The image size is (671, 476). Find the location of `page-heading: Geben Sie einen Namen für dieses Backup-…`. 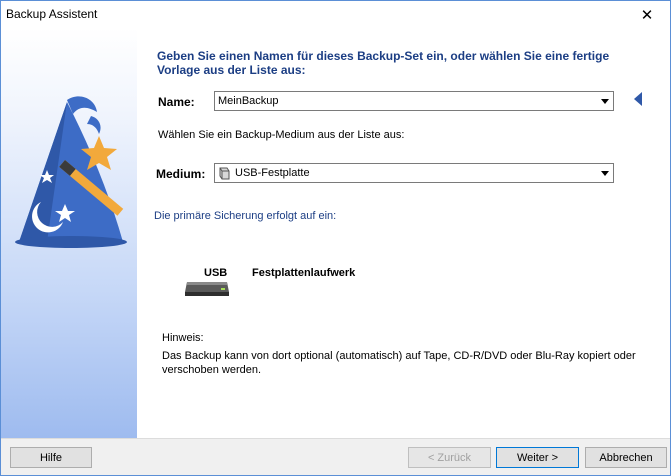

page-heading: Geben Sie einen Namen für dieses Backup-… is located at coordinates (383, 63).